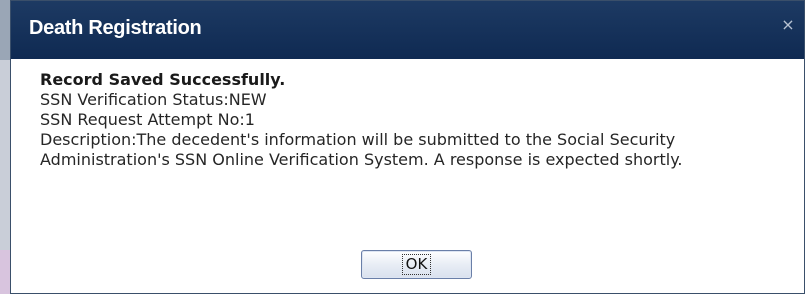 This screenshot has height=294, width=805. What do you see at coordinates (115, 28) in the screenshot?
I see `dialog-title: Death Registration` at bounding box center [115, 28].